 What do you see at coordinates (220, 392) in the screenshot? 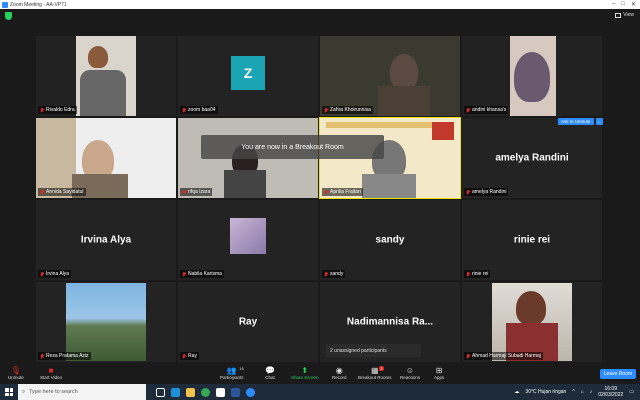
I see `store-icon` at bounding box center [220, 392].